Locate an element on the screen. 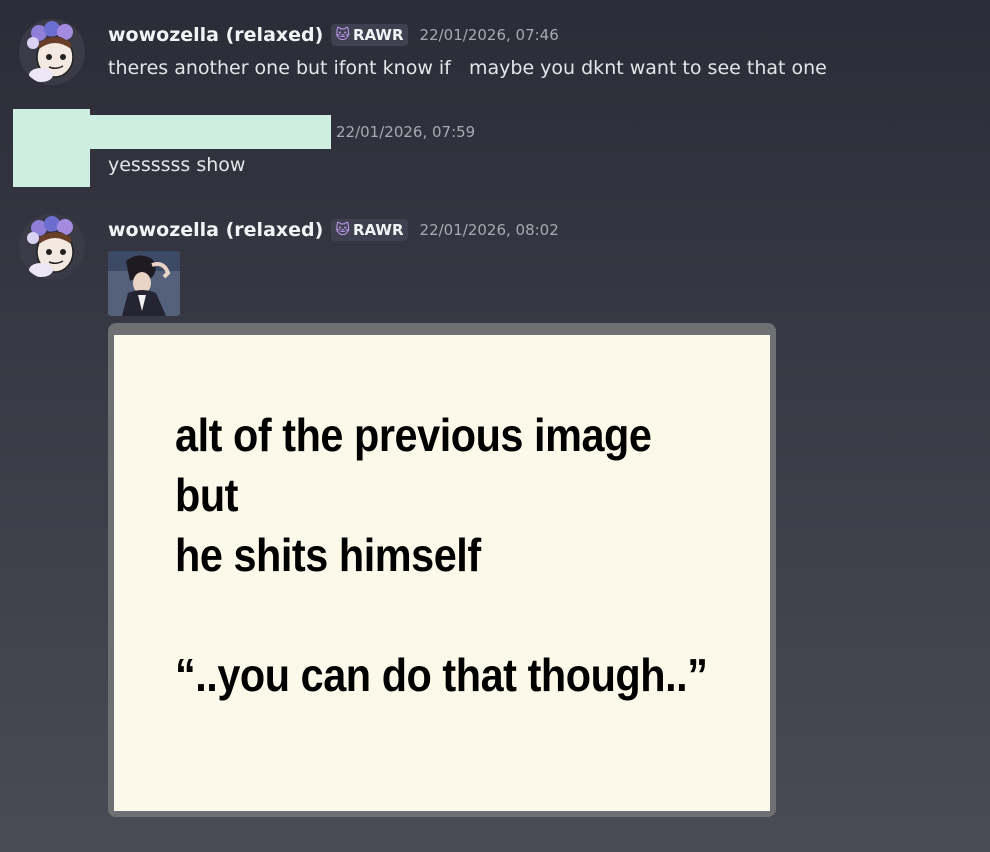  image-attachment-thumbnail is located at coordinates (144, 283).